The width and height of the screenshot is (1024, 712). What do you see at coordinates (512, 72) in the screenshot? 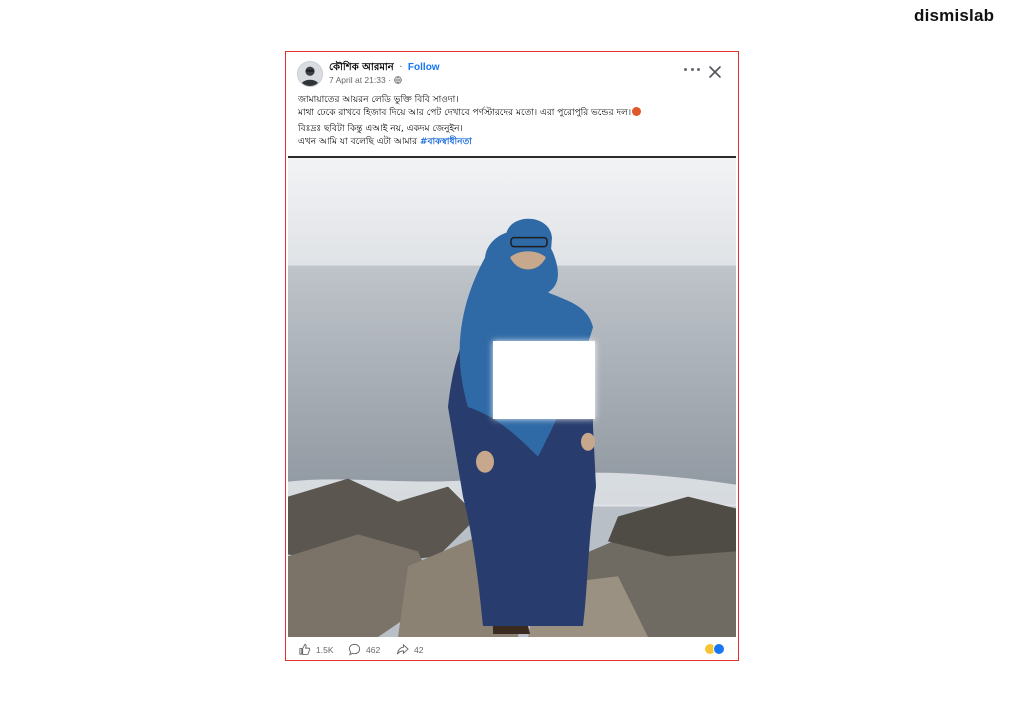
I see `post-header: কৌশিক আরমান · Follow 7 April at 21:33 ·` at bounding box center [512, 72].